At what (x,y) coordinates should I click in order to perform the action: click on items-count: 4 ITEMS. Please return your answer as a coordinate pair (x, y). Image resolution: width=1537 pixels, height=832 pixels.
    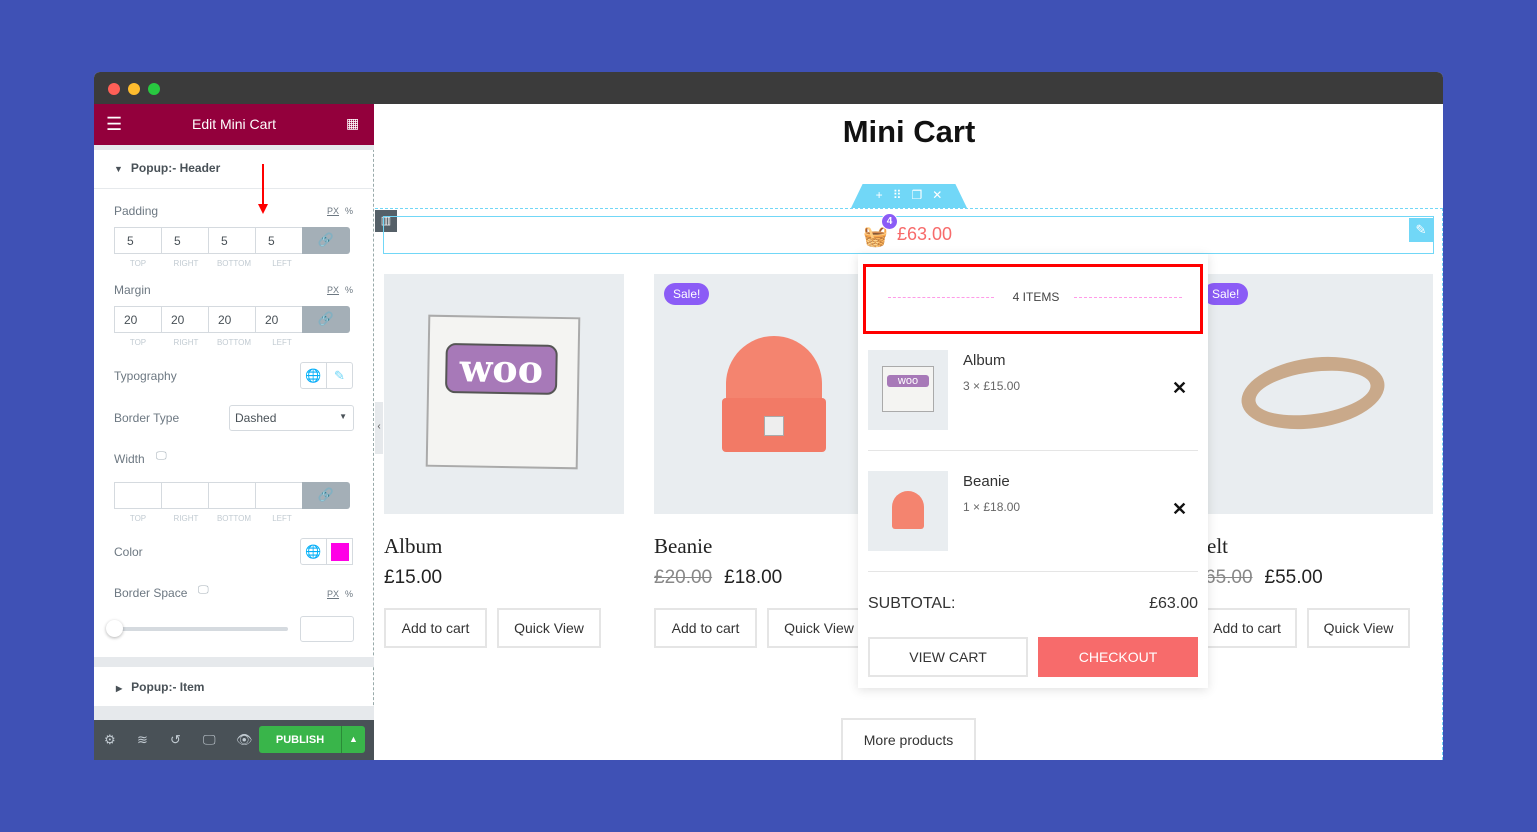
    Looking at the image, I should click on (1036, 297).